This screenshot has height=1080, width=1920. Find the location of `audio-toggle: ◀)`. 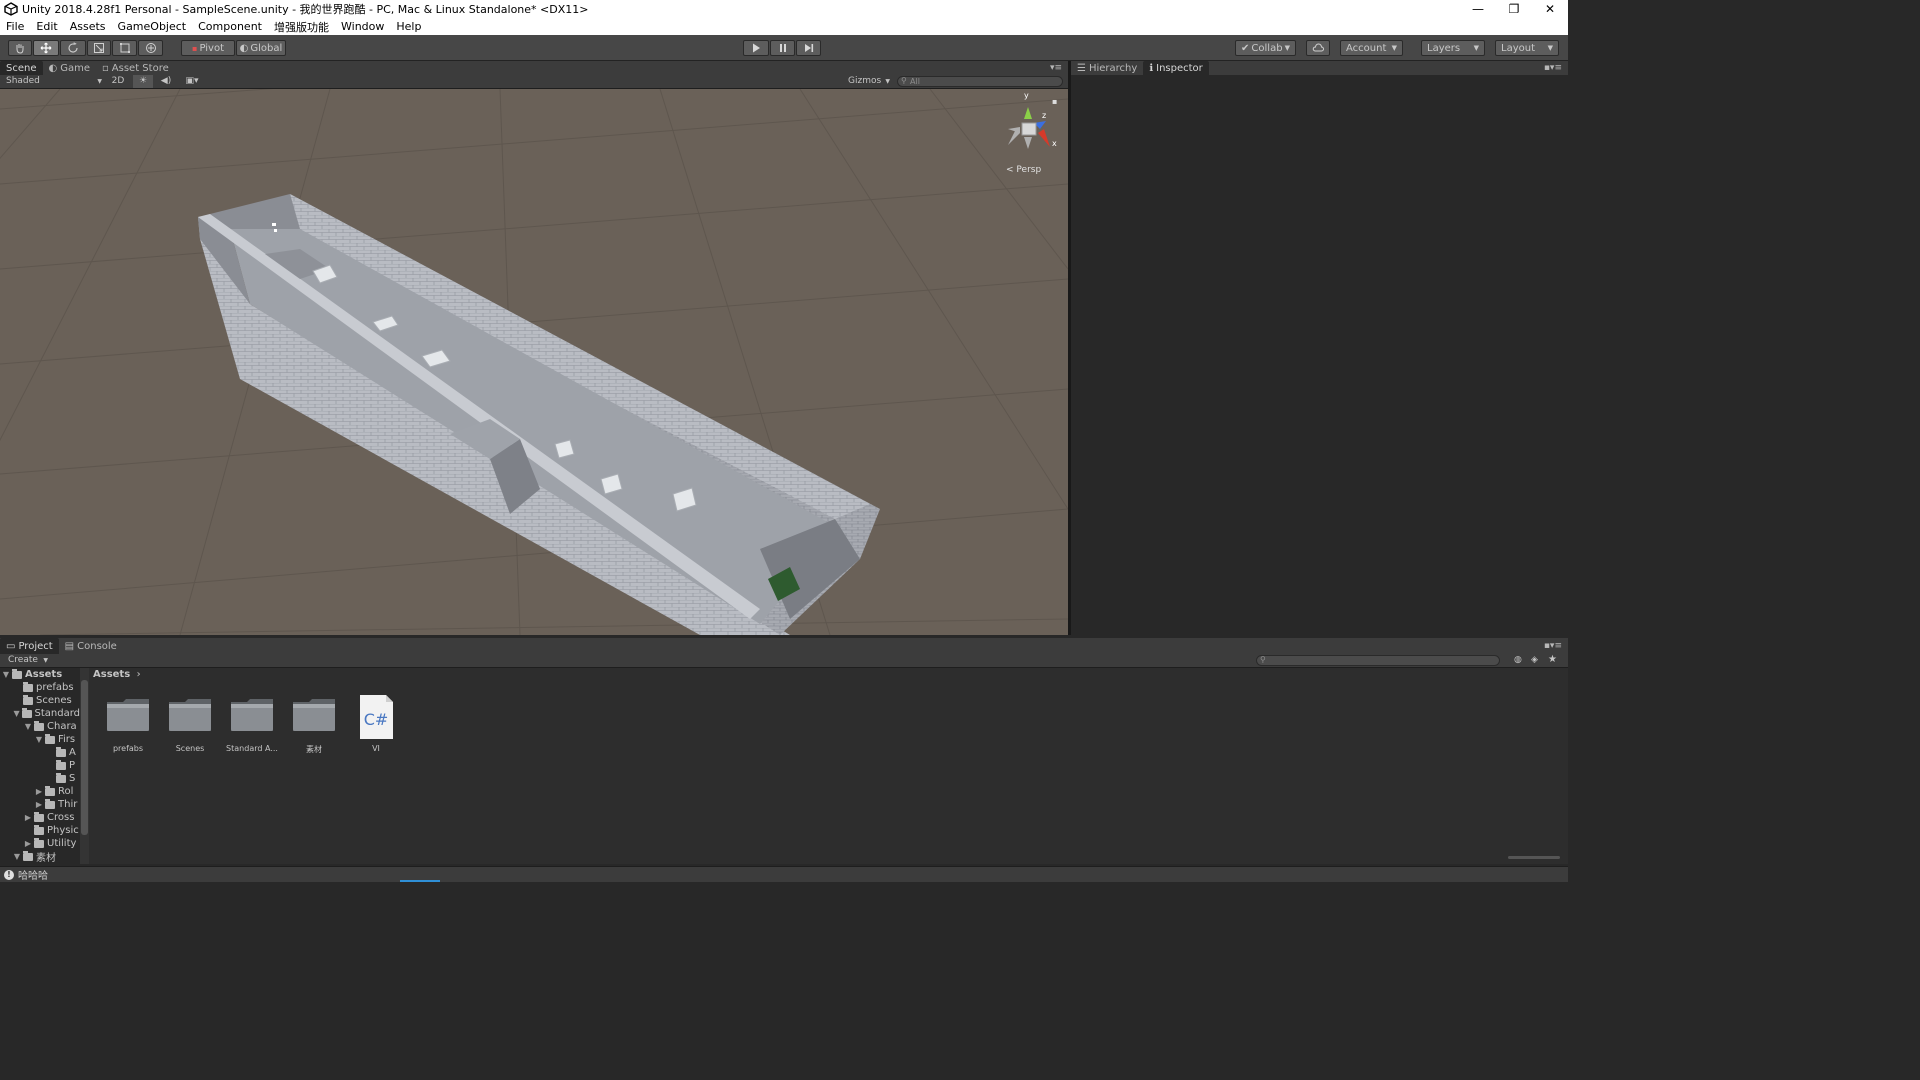

audio-toggle: ◀) is located at coordinates (166, 81).